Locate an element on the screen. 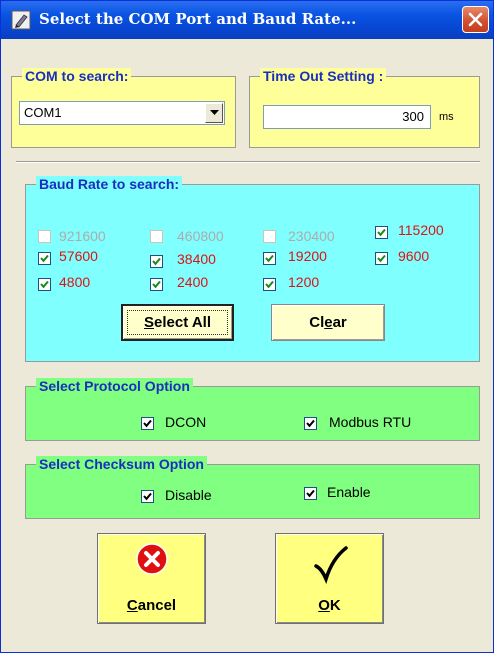 The height and width of the screenshot is (653, 494). timeout-unit: ms is located at coordinates (446, 117).